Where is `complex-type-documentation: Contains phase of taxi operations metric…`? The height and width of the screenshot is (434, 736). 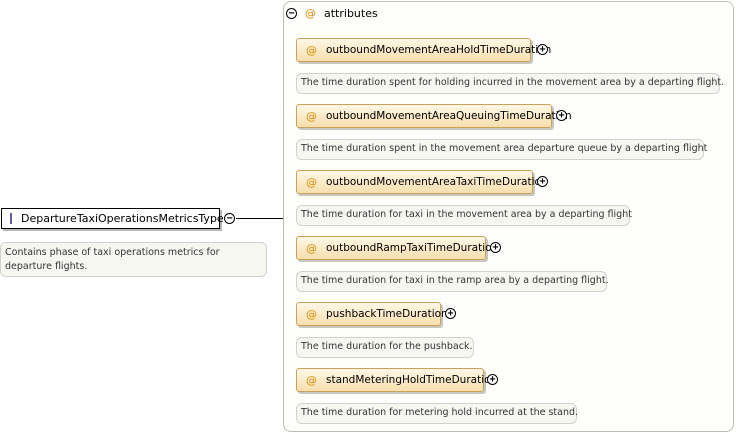
complex-type-documentation: Contains phase of taxi operations metric… is located at coordinates (133, 259).